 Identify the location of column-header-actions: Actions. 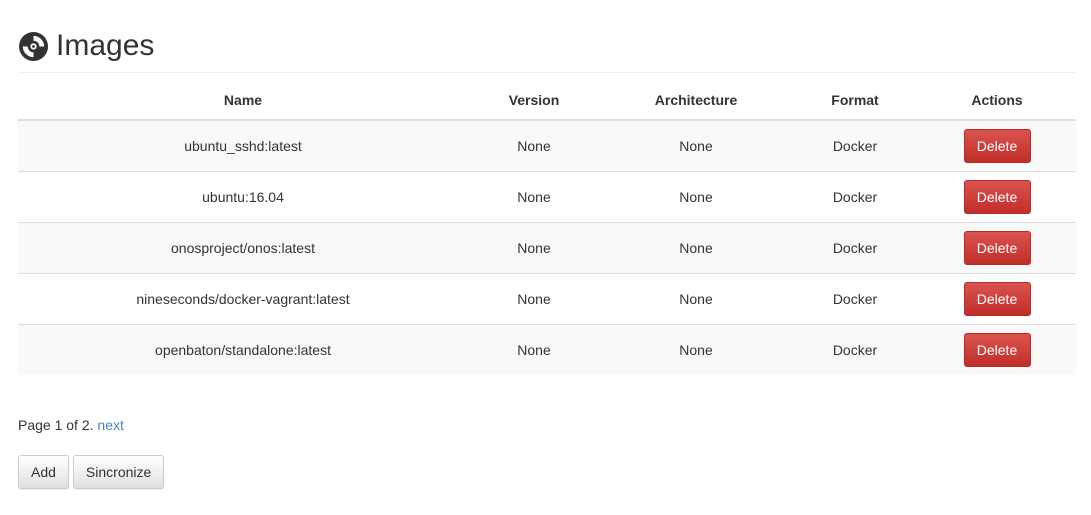
(997, 101).